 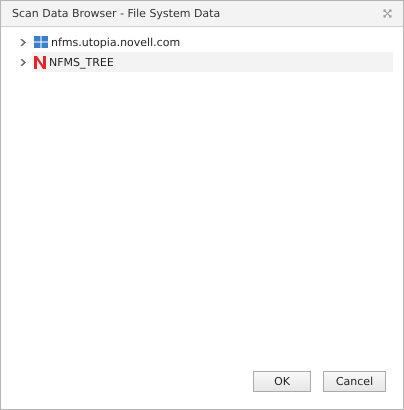 What do you see at coordinates (212, 62) in the screenshot?
I see `tree-item: NFMS_TREE` at bounding box center [212, 62].